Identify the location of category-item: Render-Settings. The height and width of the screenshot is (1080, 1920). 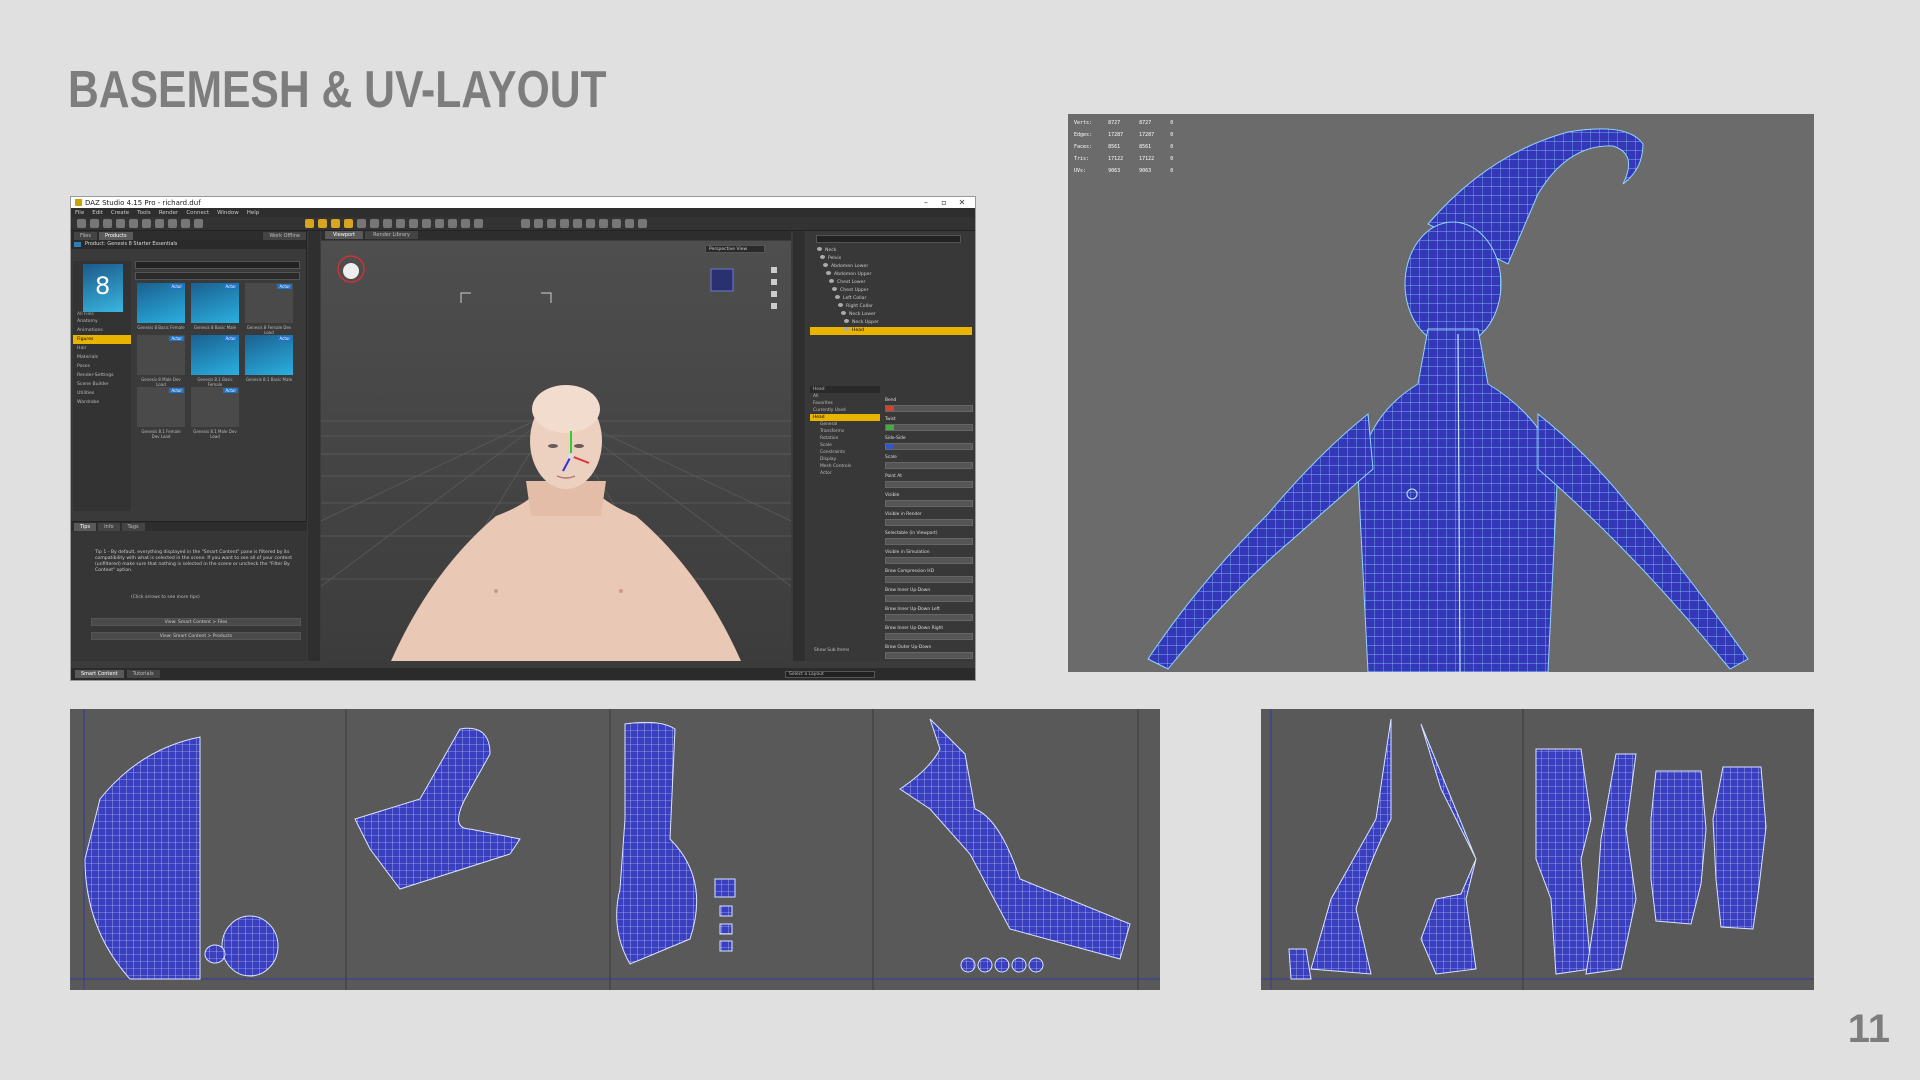
(102, 375).